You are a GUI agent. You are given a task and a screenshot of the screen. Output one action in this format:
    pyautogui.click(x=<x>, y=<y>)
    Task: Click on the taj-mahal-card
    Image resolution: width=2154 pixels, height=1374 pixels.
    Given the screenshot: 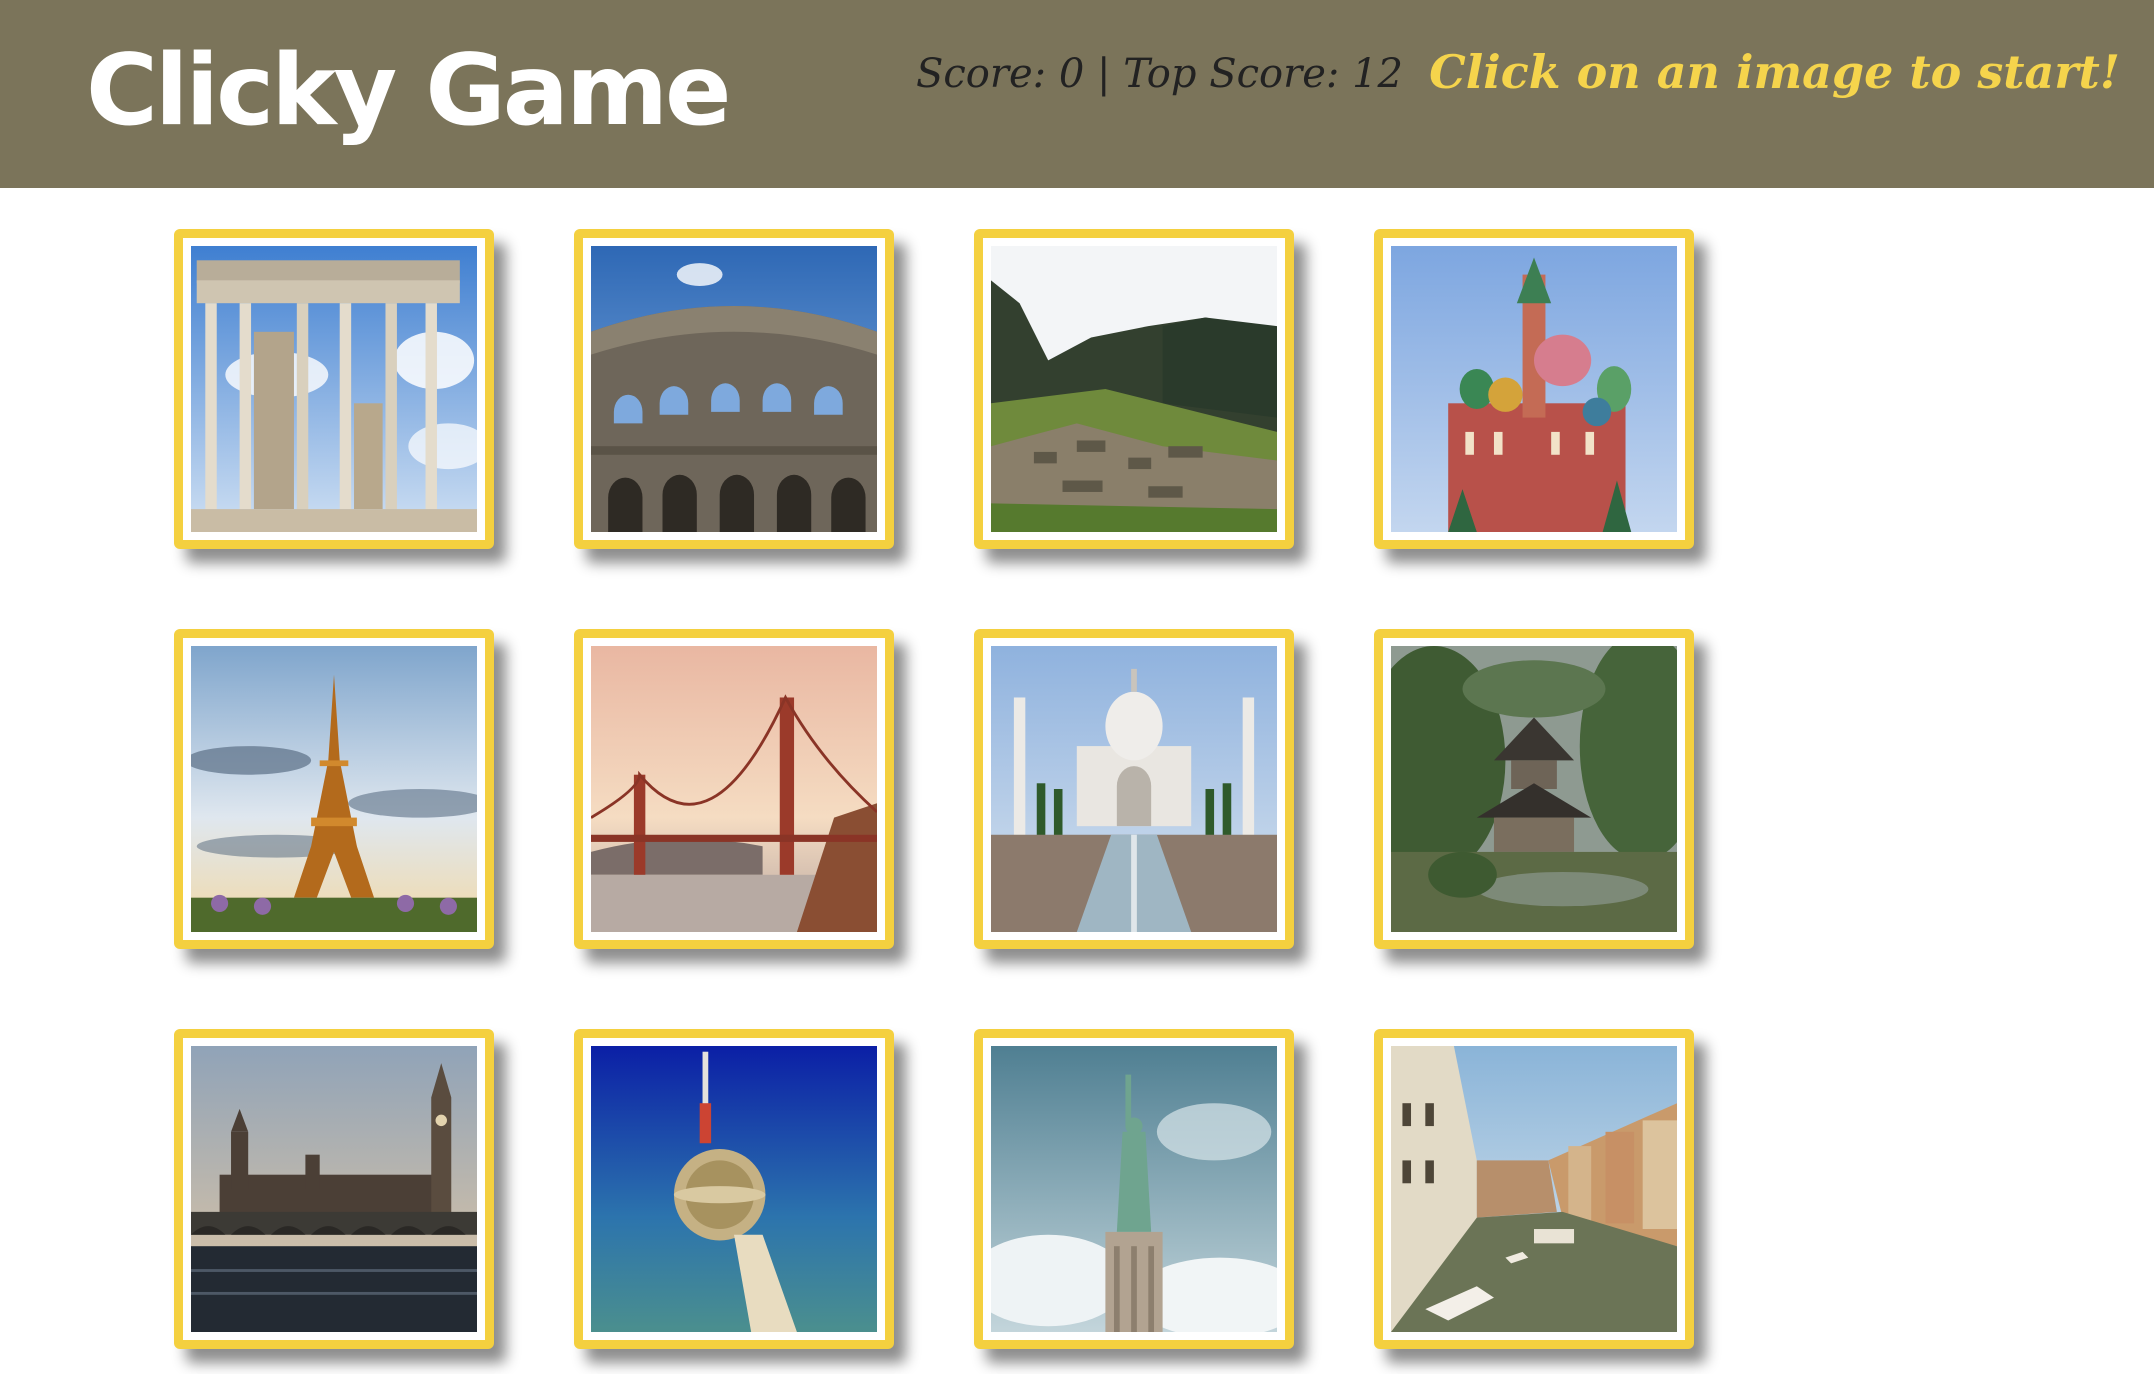 What is the action you would take?
    pyautogui.click(x=1134, y=789)
    